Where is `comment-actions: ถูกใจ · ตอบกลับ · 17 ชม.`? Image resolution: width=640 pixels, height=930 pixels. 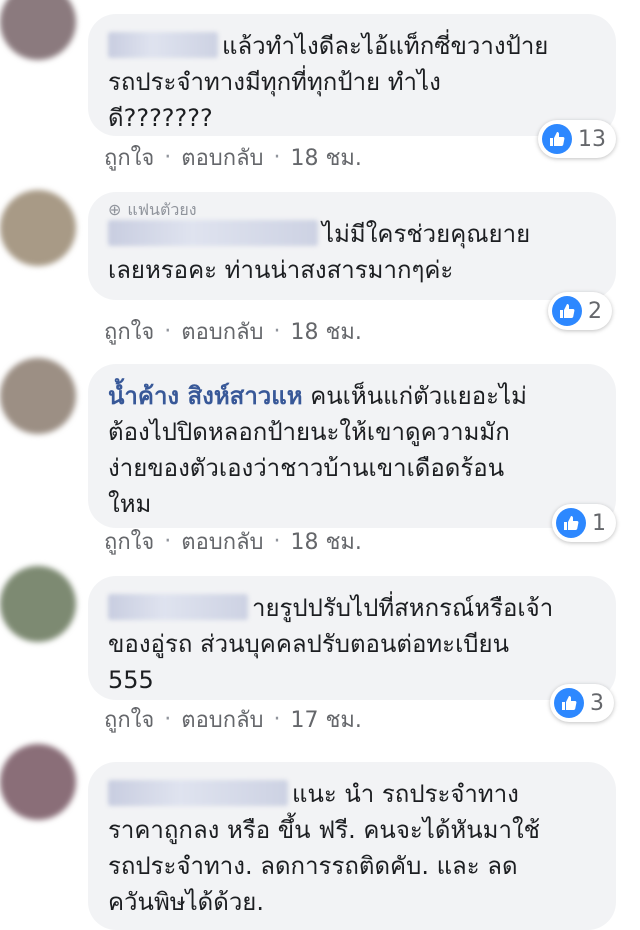 comment-actions: ถูกใจ · ตอบกลับ · 17 ชม. is located at coordinates (233, 719).